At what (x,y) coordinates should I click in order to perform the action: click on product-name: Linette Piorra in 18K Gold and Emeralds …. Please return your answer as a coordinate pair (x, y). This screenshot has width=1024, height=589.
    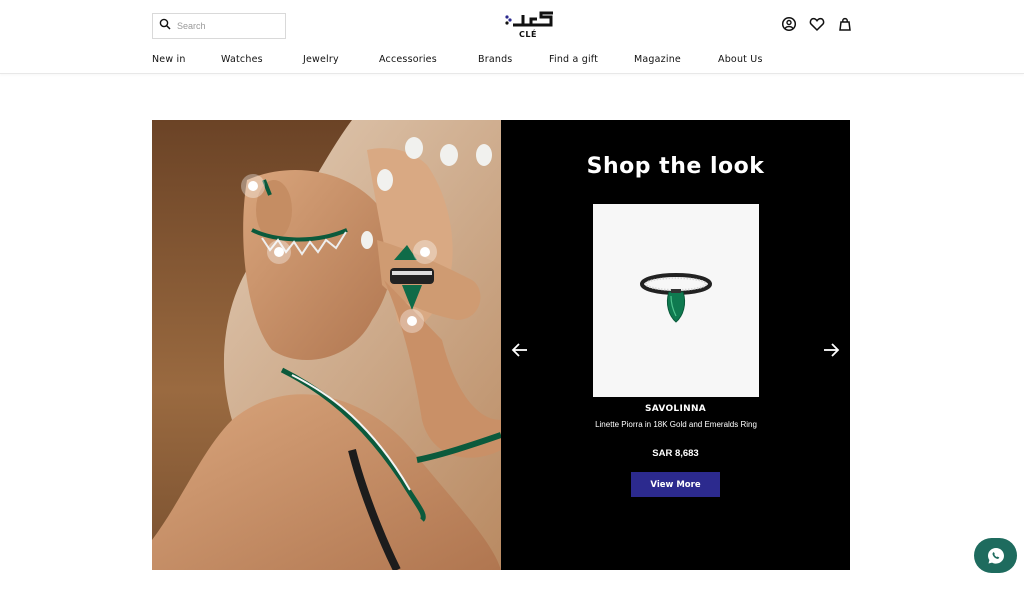
    Looking at the image, I should click on (676, 424).